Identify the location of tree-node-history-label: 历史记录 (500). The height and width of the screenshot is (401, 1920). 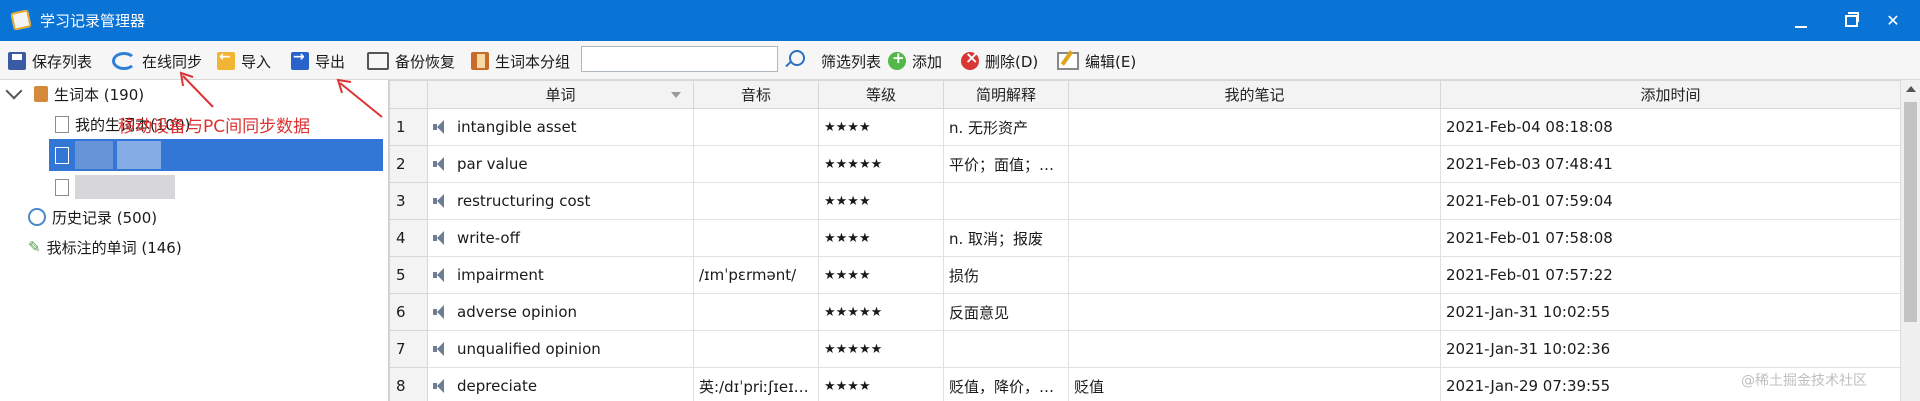
(105, 217).